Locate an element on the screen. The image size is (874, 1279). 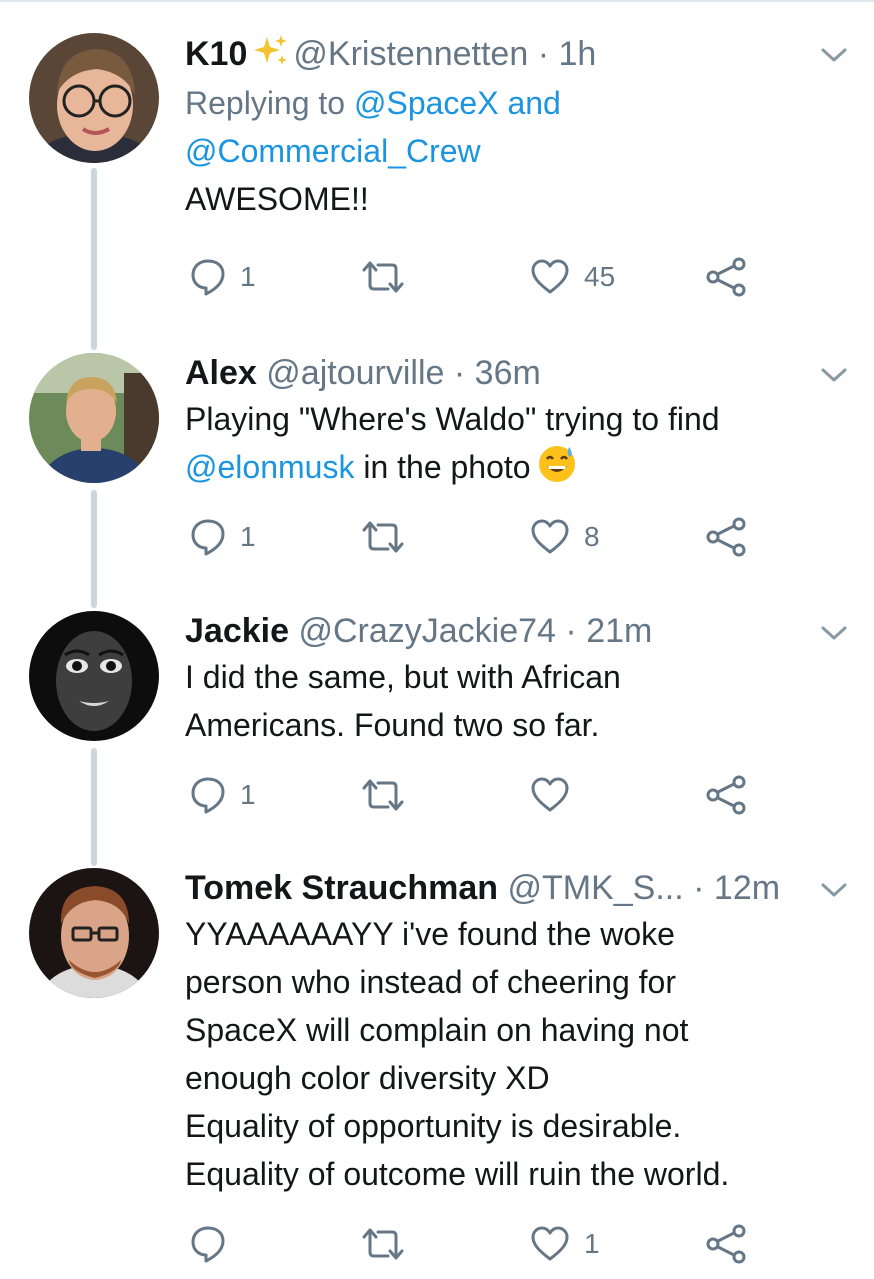
tweet-text-line: person who instead of cheering for is located at coordinates (430, 982).